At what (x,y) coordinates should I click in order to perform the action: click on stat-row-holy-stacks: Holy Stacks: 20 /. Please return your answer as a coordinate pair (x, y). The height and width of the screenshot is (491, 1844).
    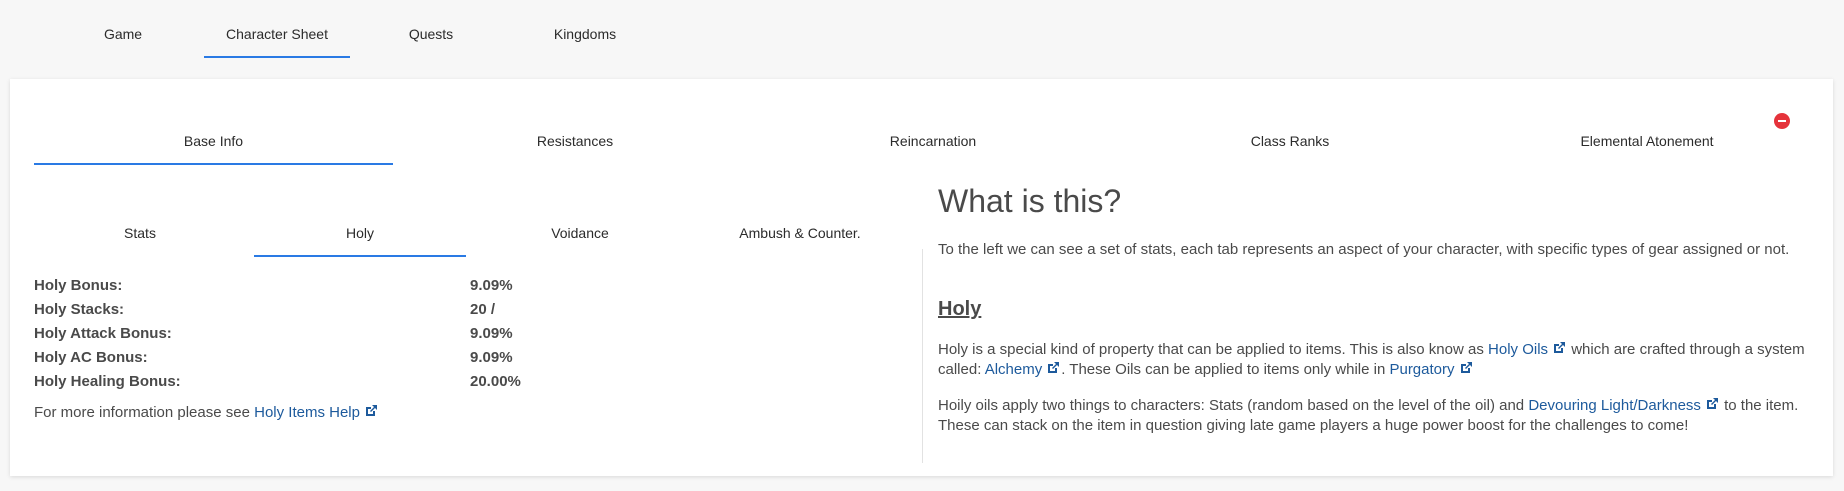
    Looking at the image, I should click on (299, 311).